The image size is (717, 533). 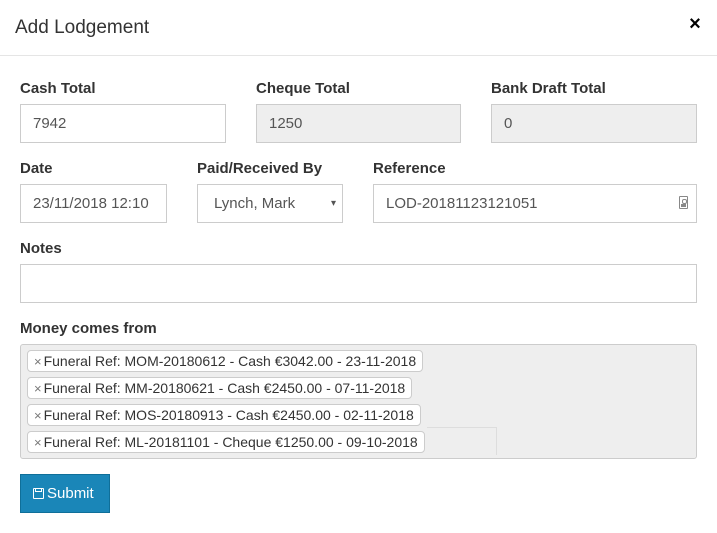 I want to click on contact-card-icon, so click(x=683, y=202).